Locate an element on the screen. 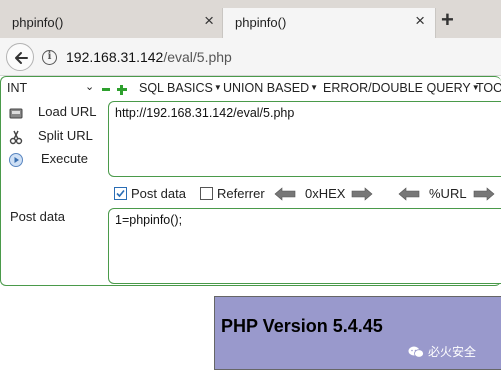 The width and height of the screenshot is (501, 372). menu-union-based: UNION BASED▼ is located at coordinates (270, 88).